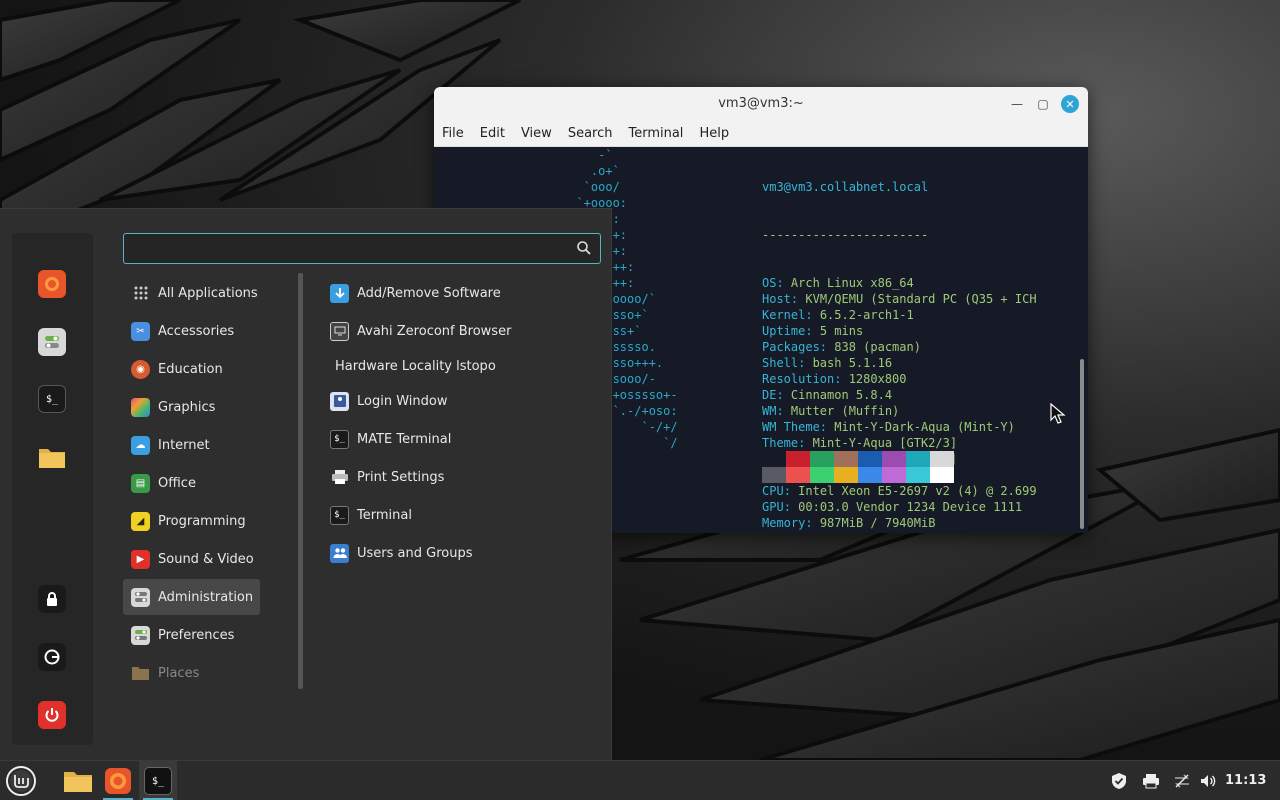  I want to click on scroll-thumb, so click(1082, 444).